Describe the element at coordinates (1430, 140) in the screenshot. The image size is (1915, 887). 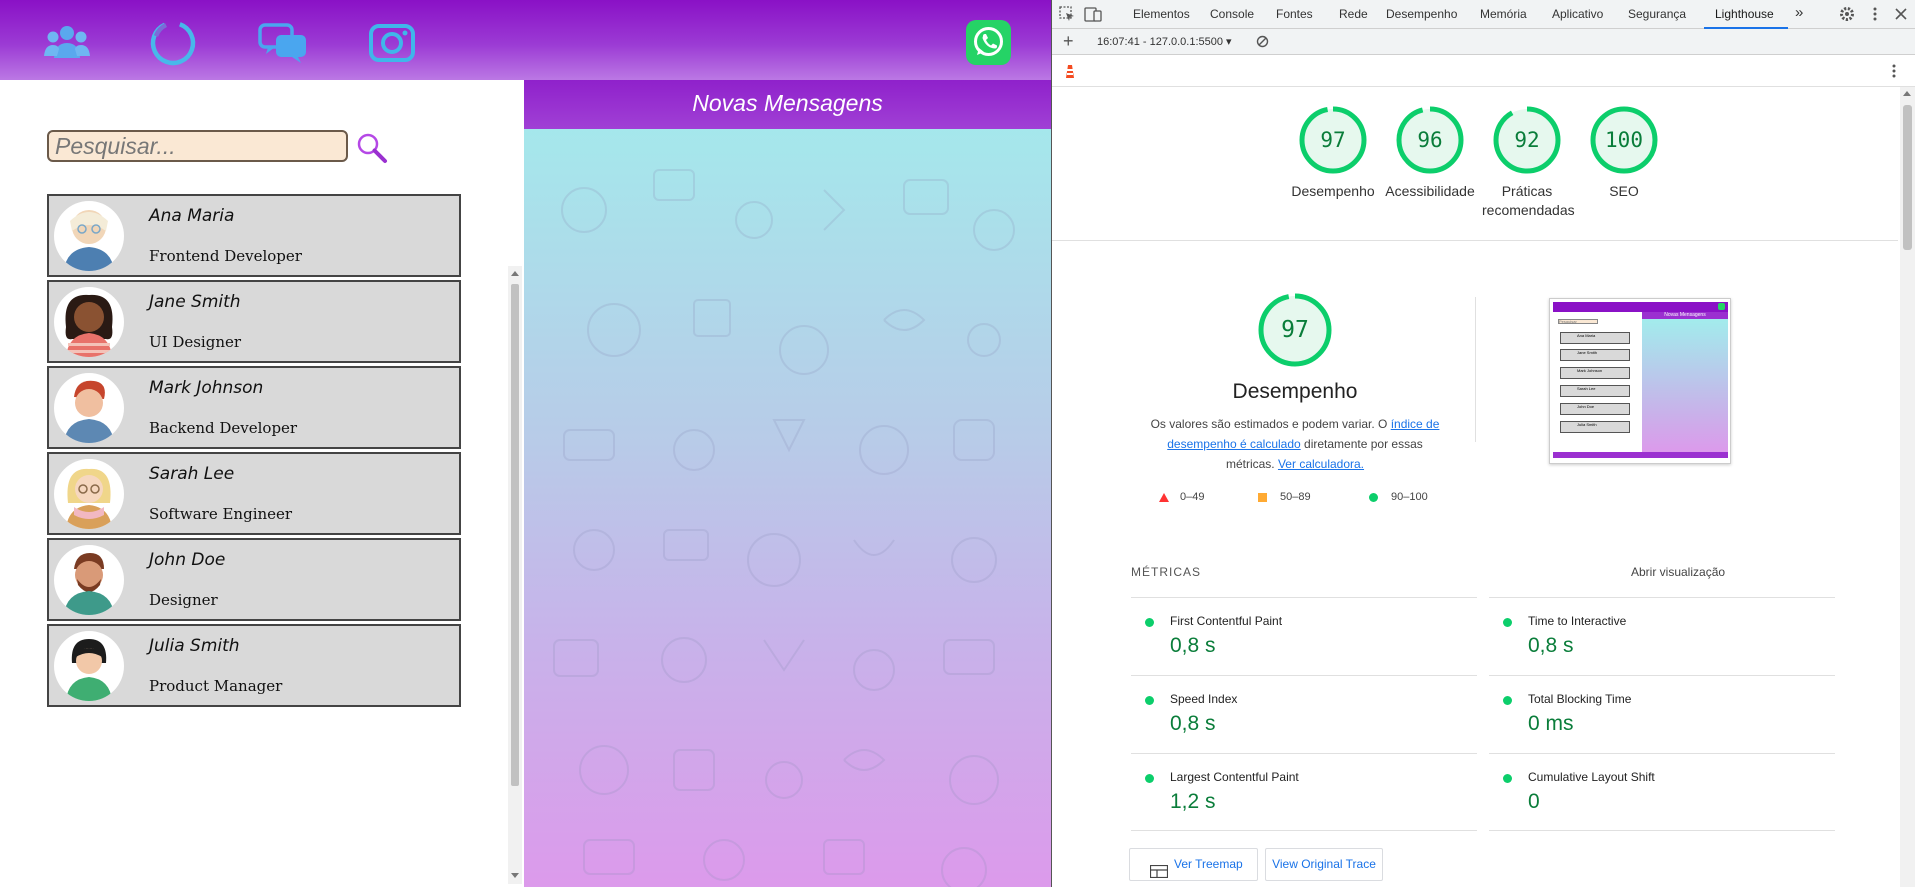
I see `score-gauge: 96` at that location.